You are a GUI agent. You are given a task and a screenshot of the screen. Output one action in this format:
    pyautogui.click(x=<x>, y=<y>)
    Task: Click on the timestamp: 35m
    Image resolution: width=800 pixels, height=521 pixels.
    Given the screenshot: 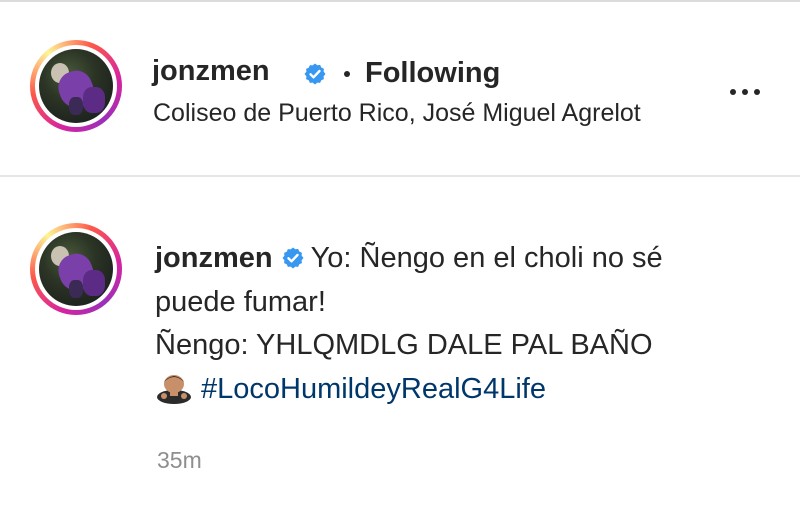 What is the action you would take?
    pyautogui.click(x=179, y=460)
    